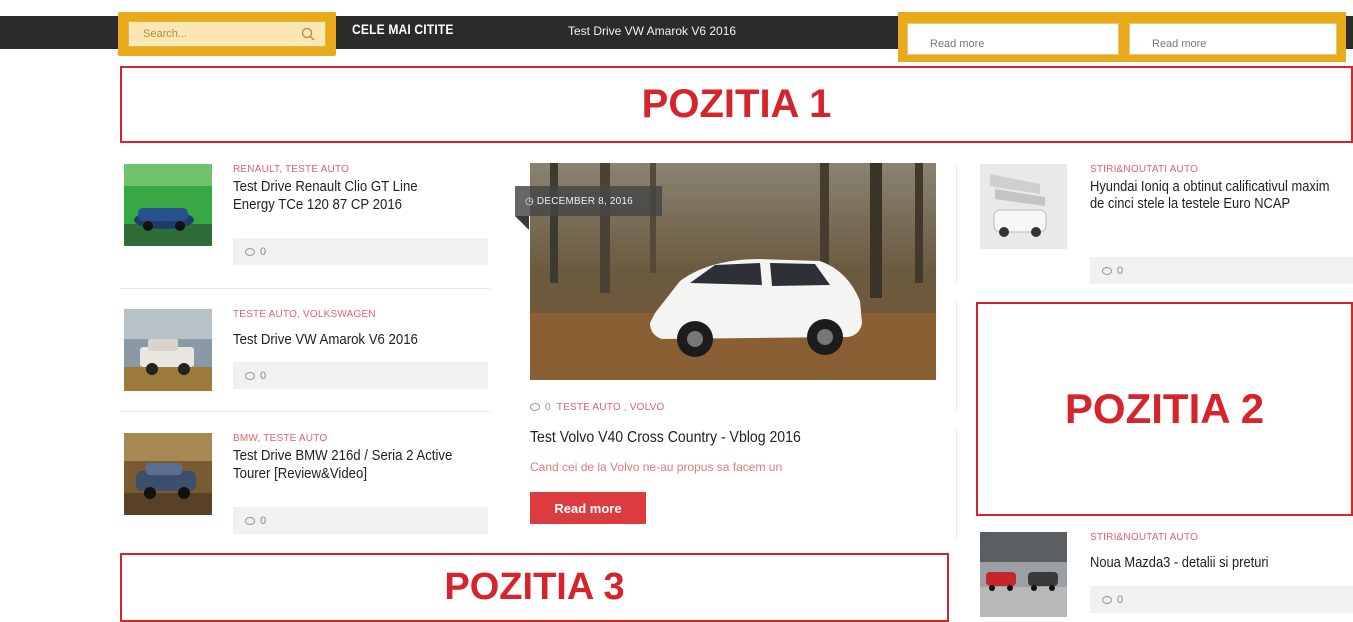  What do you see at coordinates (652, 31) in the screenshot?
I see `ticker-link: Test Drive VW Amarok V6 2016` at bounding box center [652, 31].